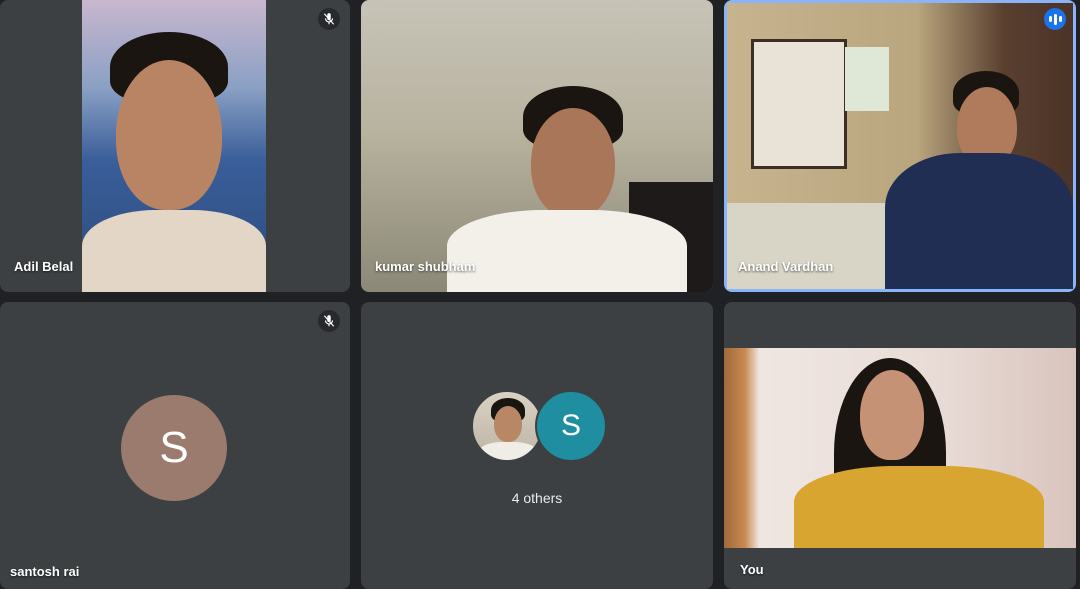  What do you see at coordinates (1055, 19) in the screenshot?
I see `audio-level-icon` at bounding box center [1055, 19].